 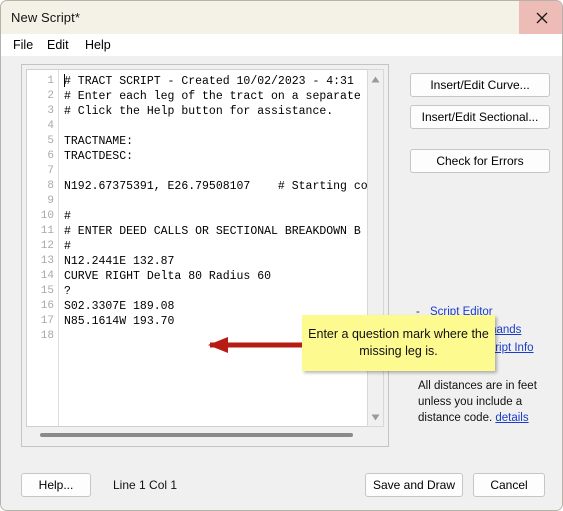 I want to click on code-line: N85.1614W 193.70, so click(x=119, y=321).